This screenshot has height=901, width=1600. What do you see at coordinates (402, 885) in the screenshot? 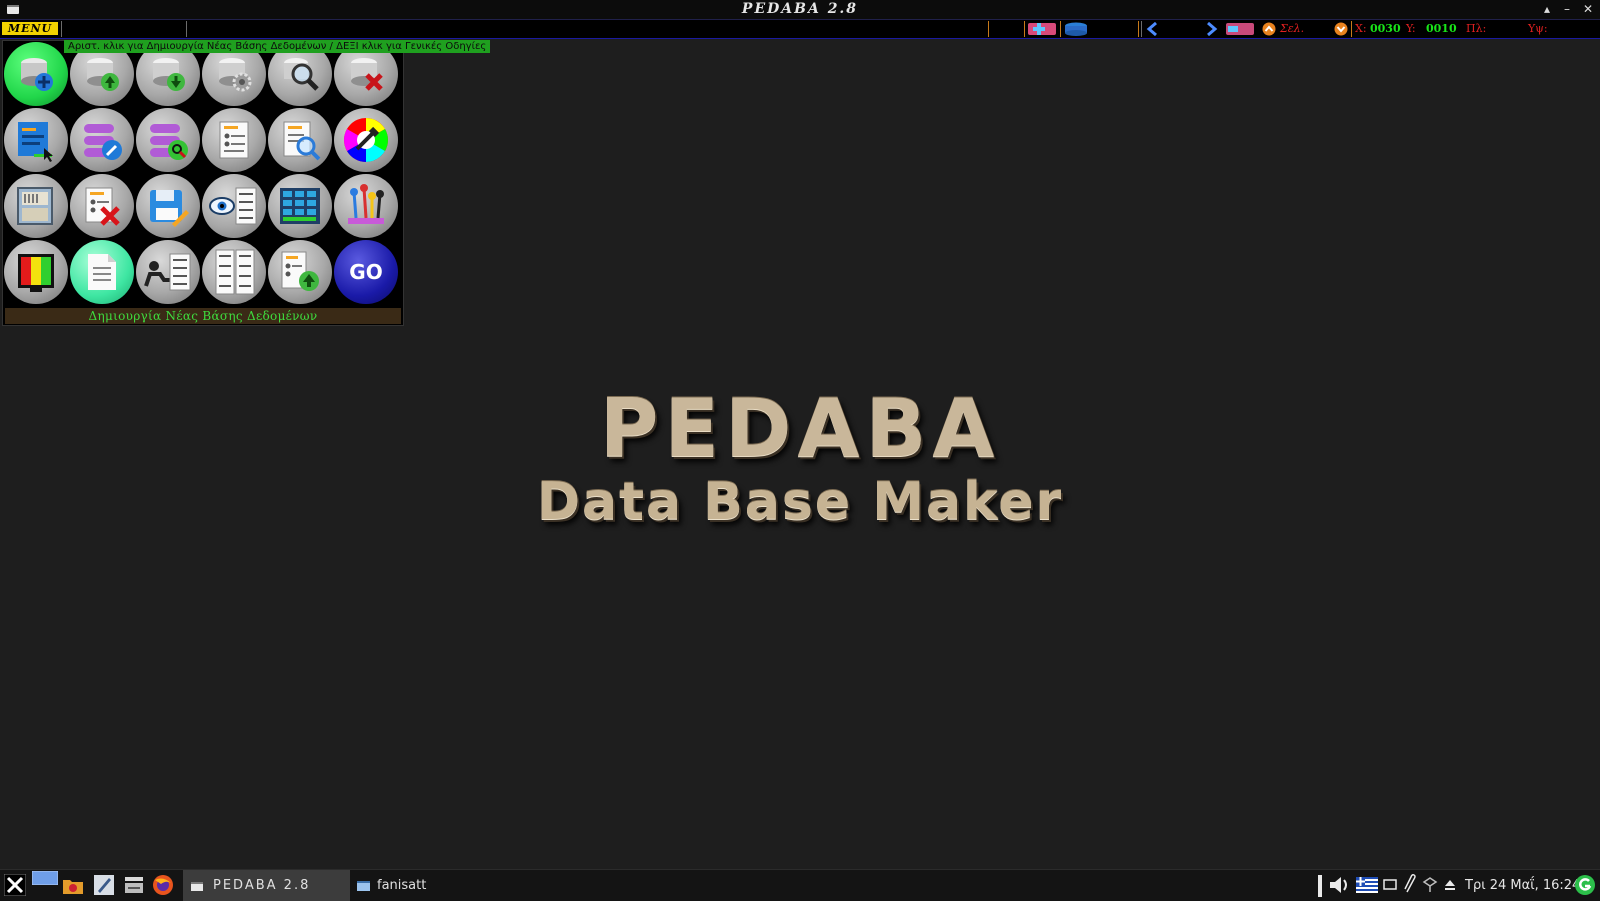
I see `task-label: fanisatt` at bounding box center [402, 885].